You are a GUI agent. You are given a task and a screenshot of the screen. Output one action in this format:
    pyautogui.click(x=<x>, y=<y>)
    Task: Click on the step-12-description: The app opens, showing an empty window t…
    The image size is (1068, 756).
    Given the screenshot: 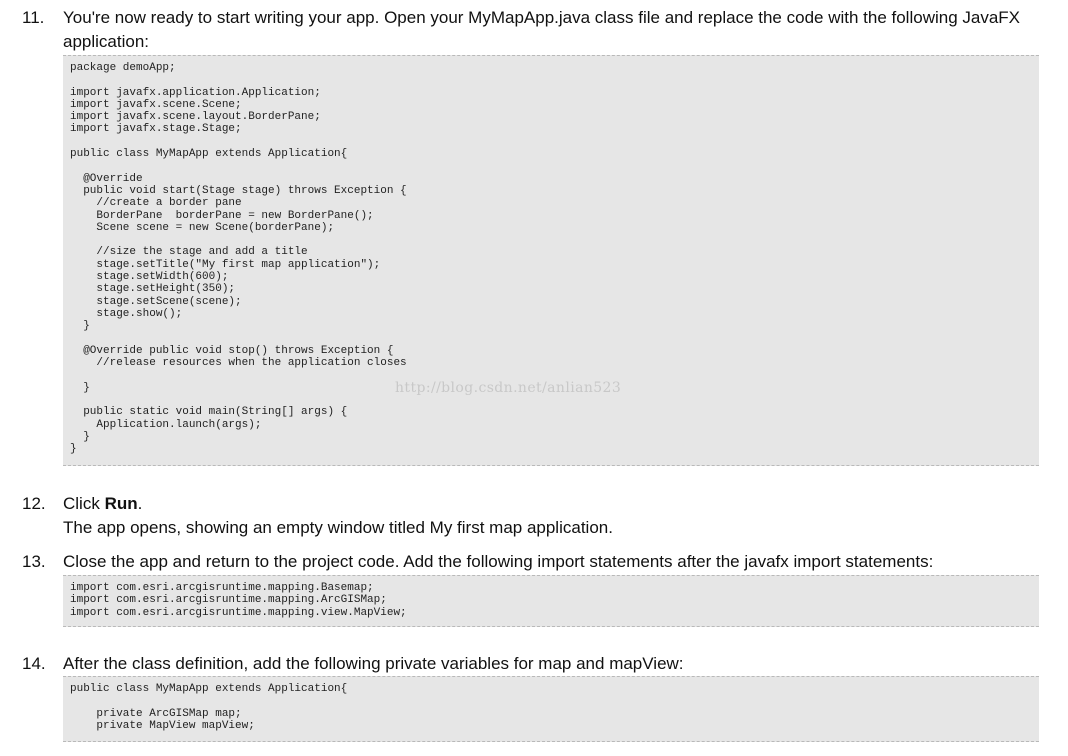 What is the action you would take?
    pyautogui.click(x=338, y=527)
    